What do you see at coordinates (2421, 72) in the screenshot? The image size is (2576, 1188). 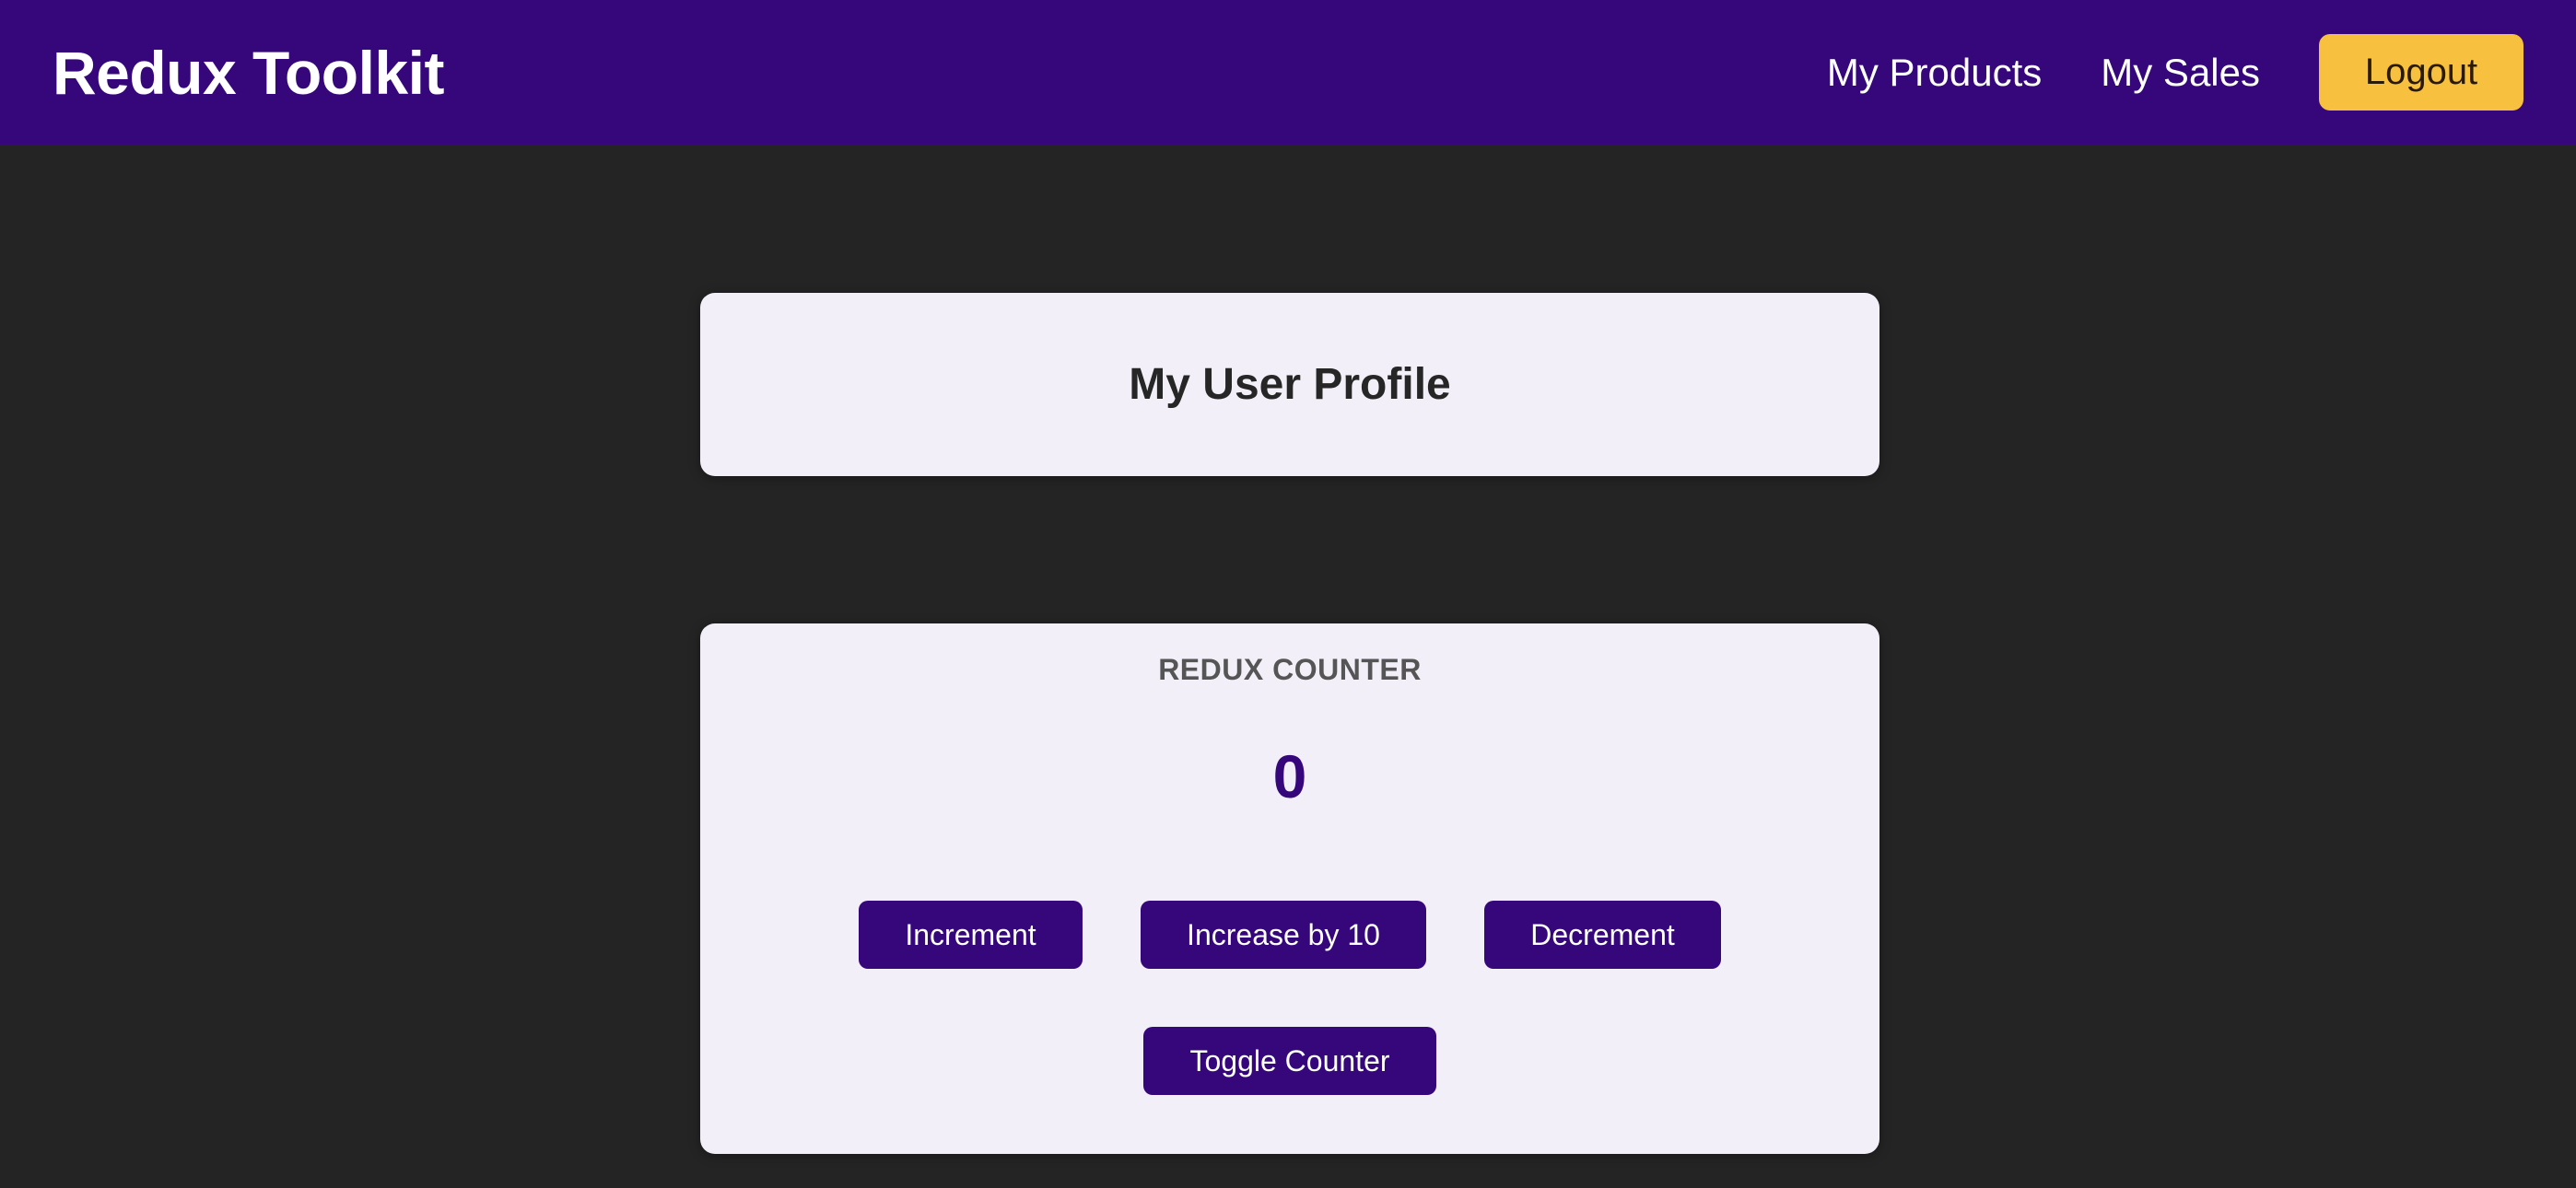 I see `logout-button: Logout` at bounding box center [2421, 72].